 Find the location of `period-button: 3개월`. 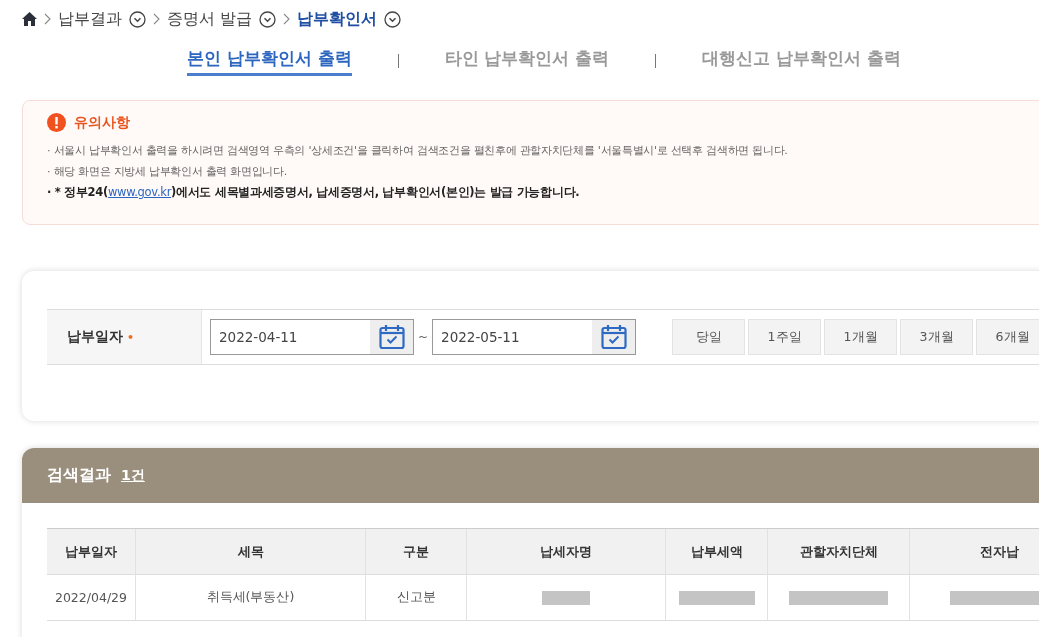

period-button: 3개월 is located at coordinates (937, 337).